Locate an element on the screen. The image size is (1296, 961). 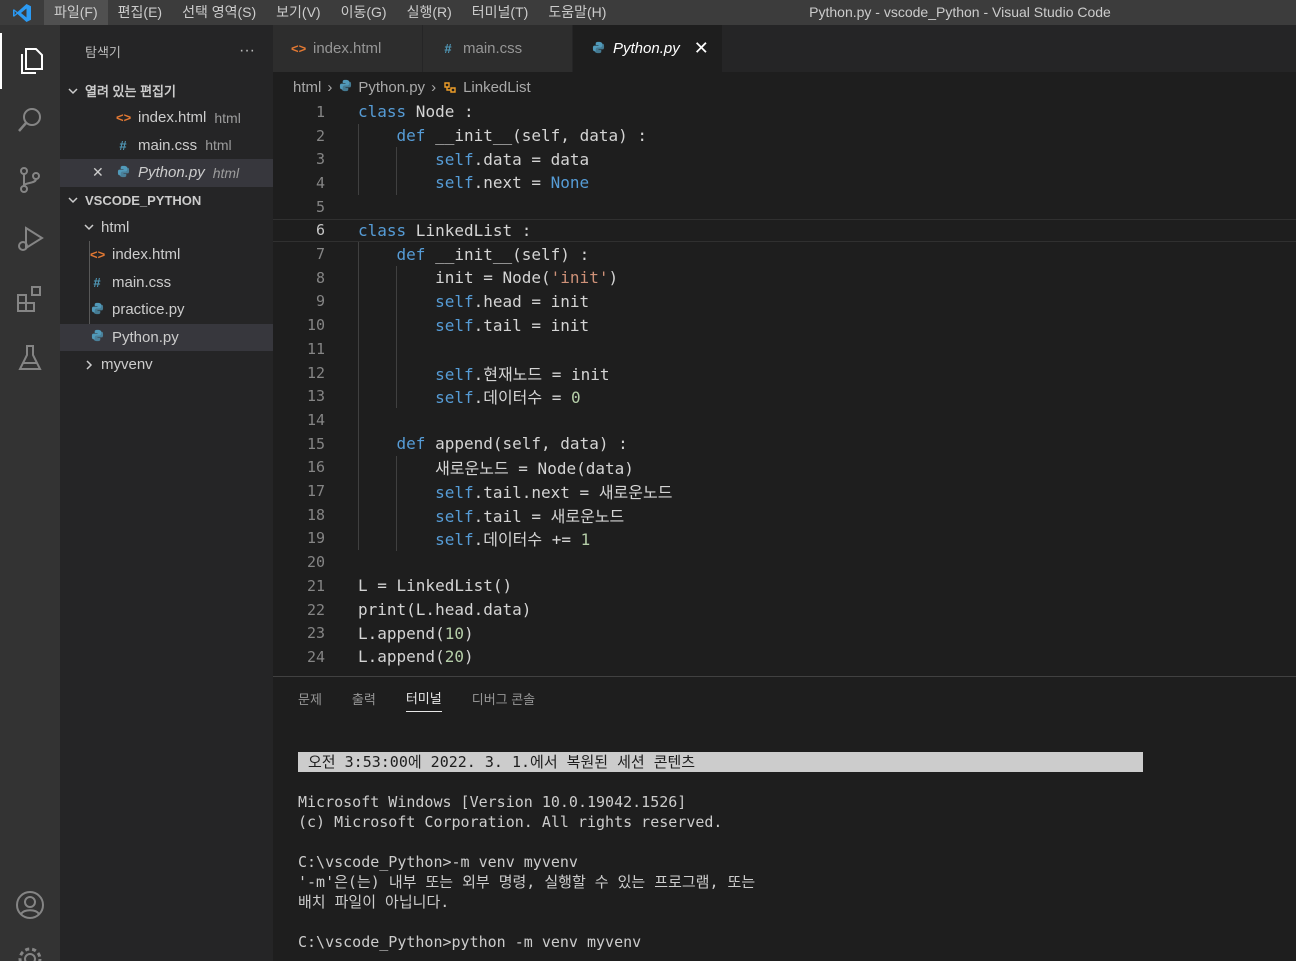
tree-item-practice-py: practice.py is located at coordinates (166, 310).